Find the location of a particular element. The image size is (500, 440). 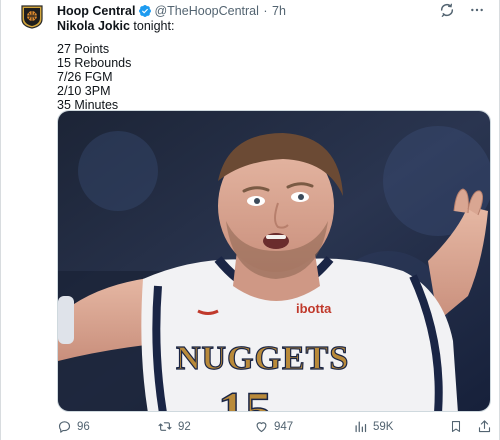

jersey-number: 15 is located at coordinates (245, 396).